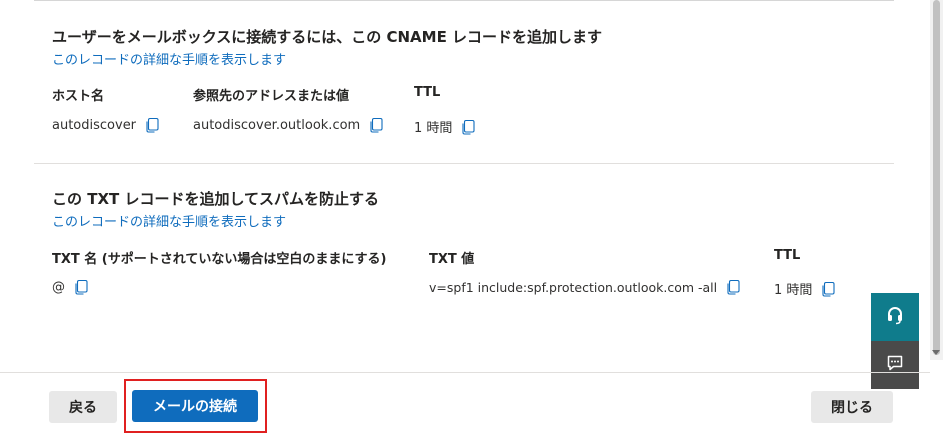 The width and height of the screenshot is (943, 443). I want to click on headset-icon, so click(895, 317).